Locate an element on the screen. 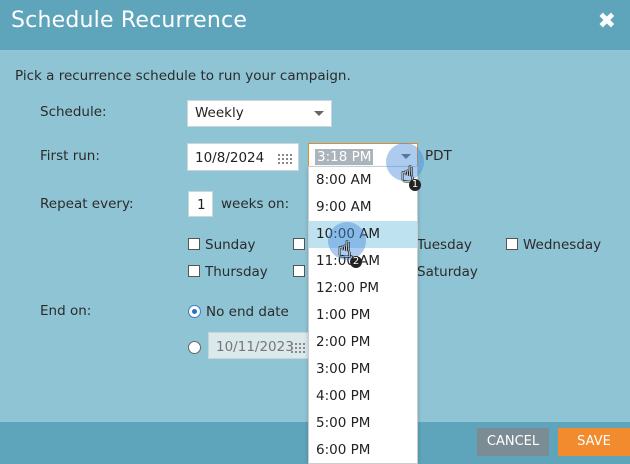  first-run-time-value: 3:18 PM is located at coordinates (344, 157).